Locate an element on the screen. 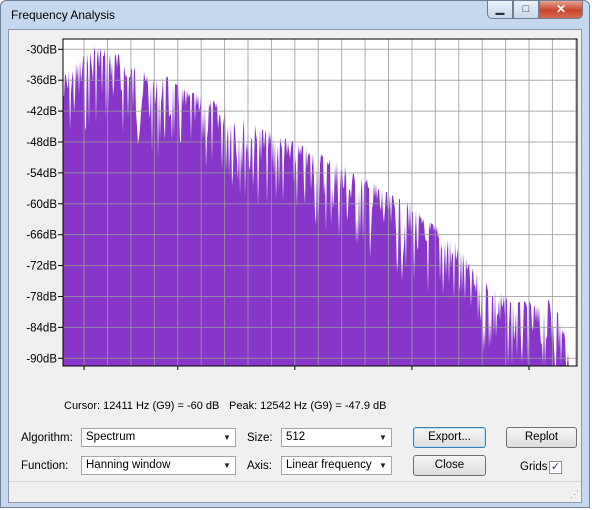  algorithm-label: Algorithm: is located at coordinates (47, 438).